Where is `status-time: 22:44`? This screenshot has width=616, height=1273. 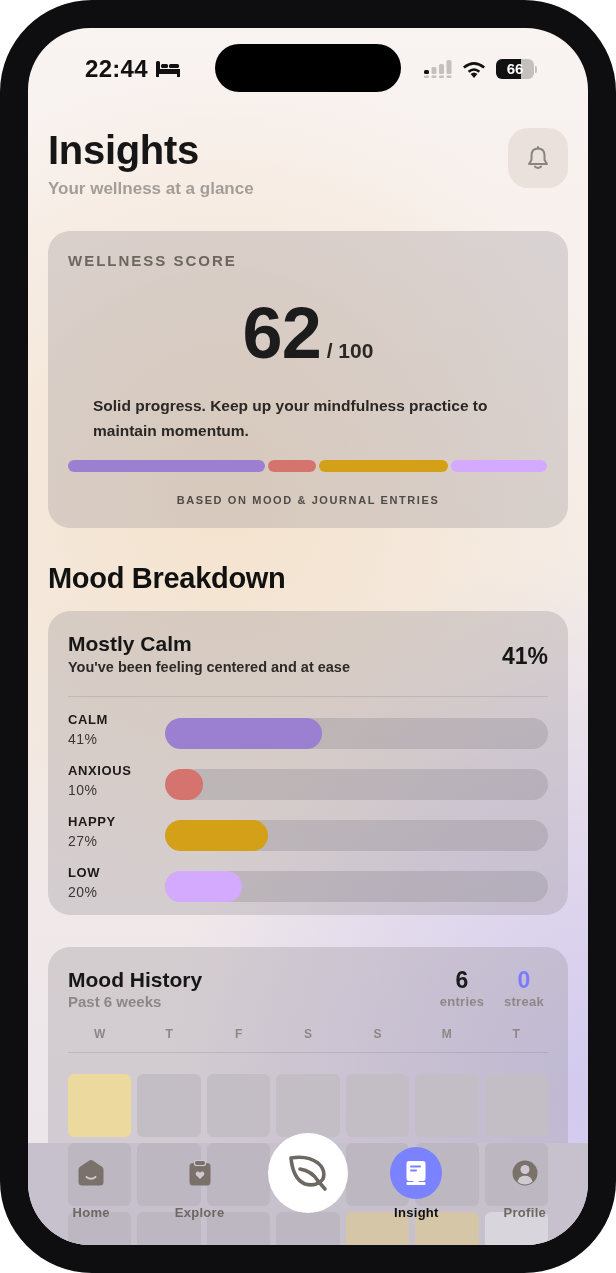
status-time: 22:44 is located at coordinates (116, 69).